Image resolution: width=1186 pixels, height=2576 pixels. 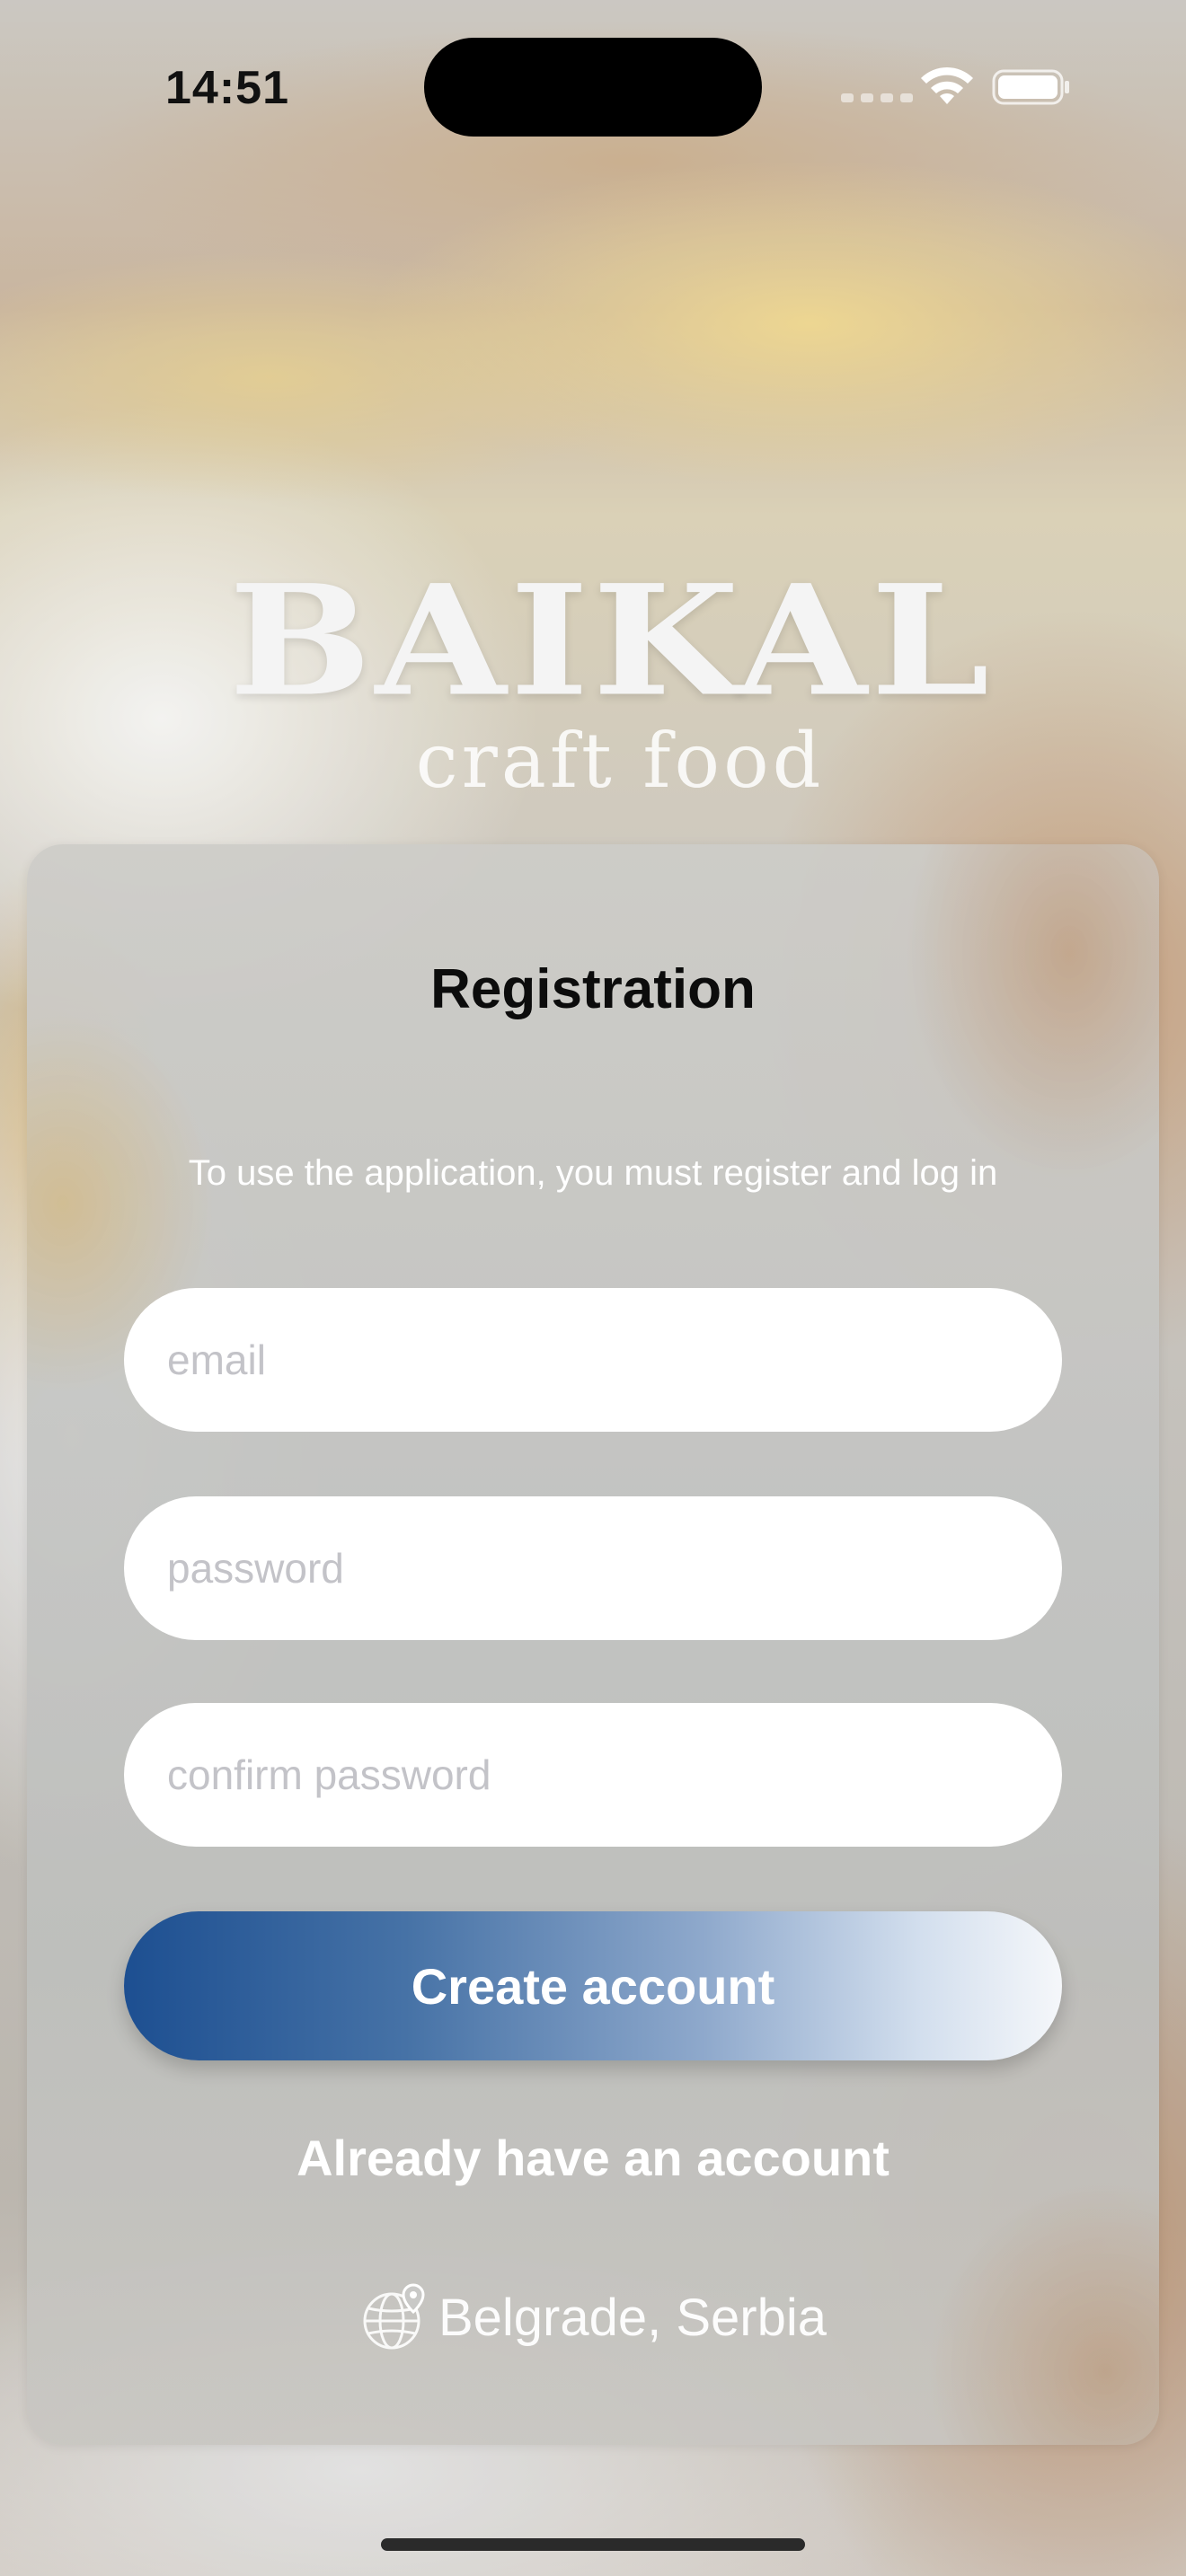 I want to click on brand-logo: BAIKAL craft food, so click(x=593, y=678).